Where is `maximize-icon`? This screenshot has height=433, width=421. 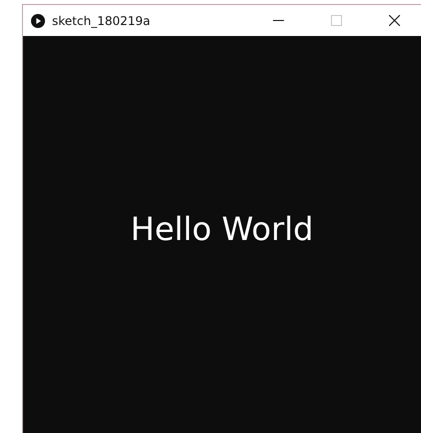
maximize-icon is located at coordinates (336, 20).